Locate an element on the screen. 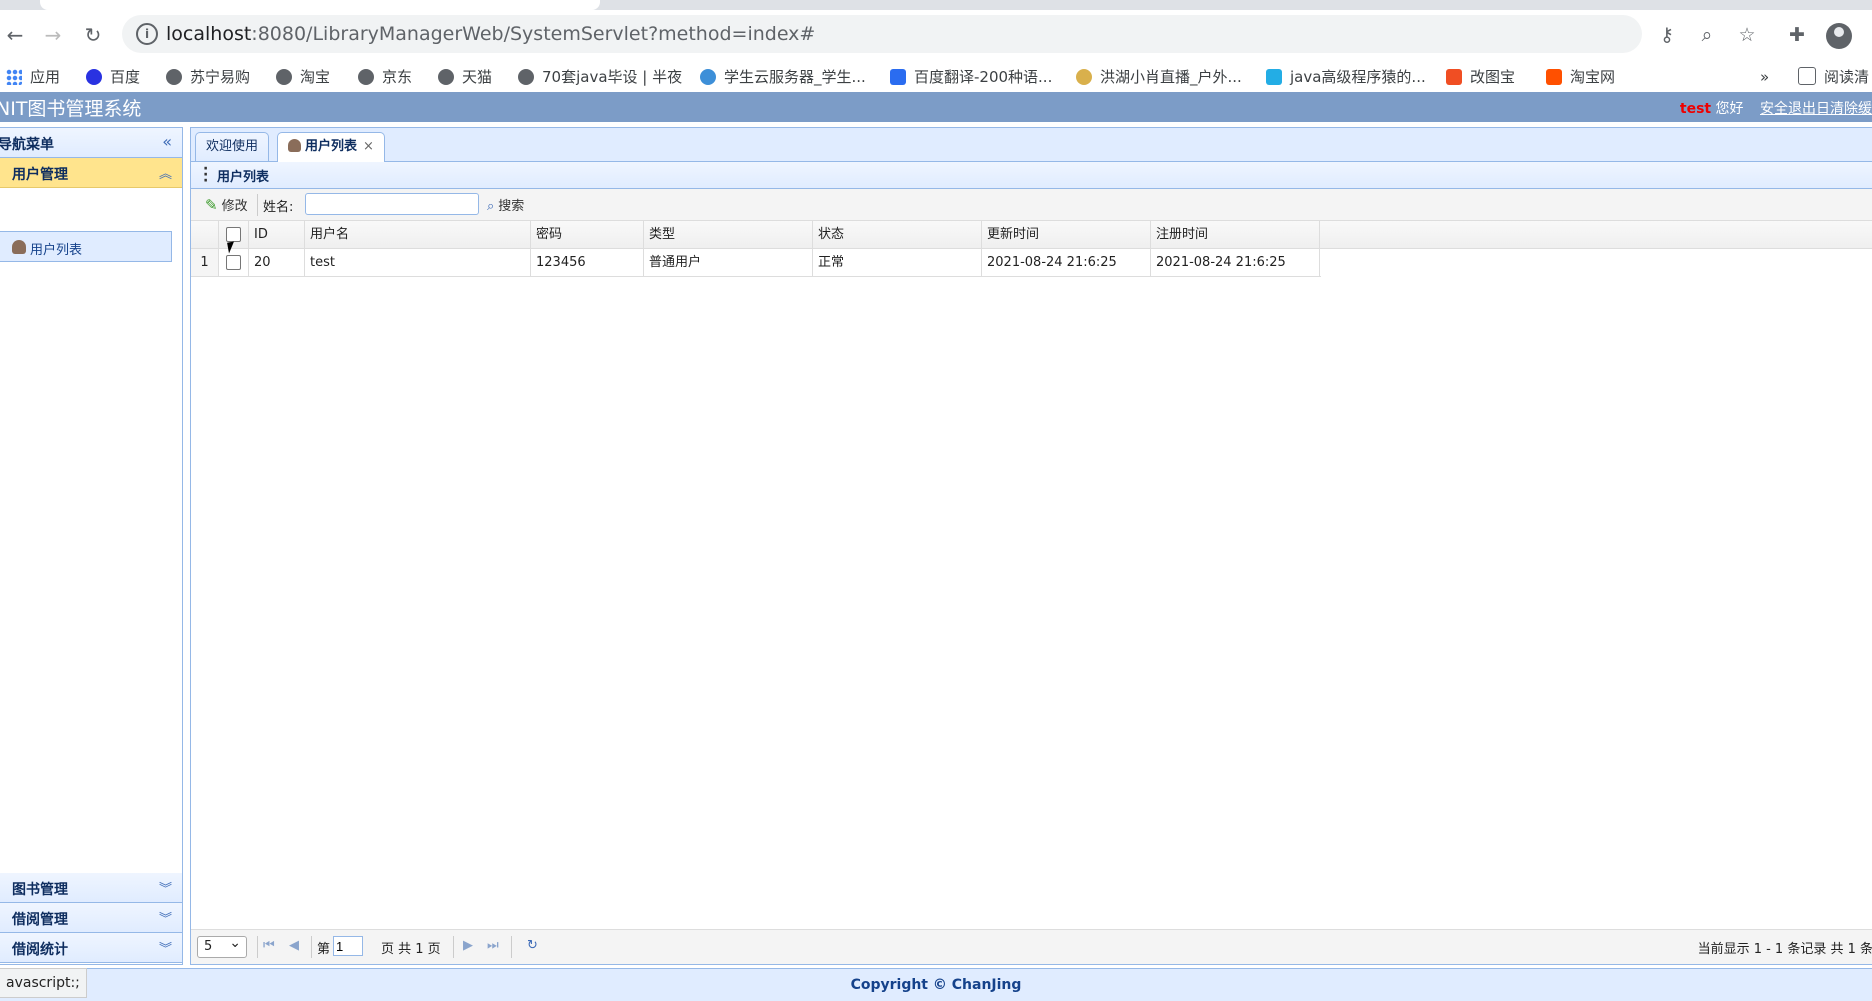 This screenshot has width=1872, height=1001. cell-updated: 2021-08-24 21:6:25 is located at coordinates (1066, 262).